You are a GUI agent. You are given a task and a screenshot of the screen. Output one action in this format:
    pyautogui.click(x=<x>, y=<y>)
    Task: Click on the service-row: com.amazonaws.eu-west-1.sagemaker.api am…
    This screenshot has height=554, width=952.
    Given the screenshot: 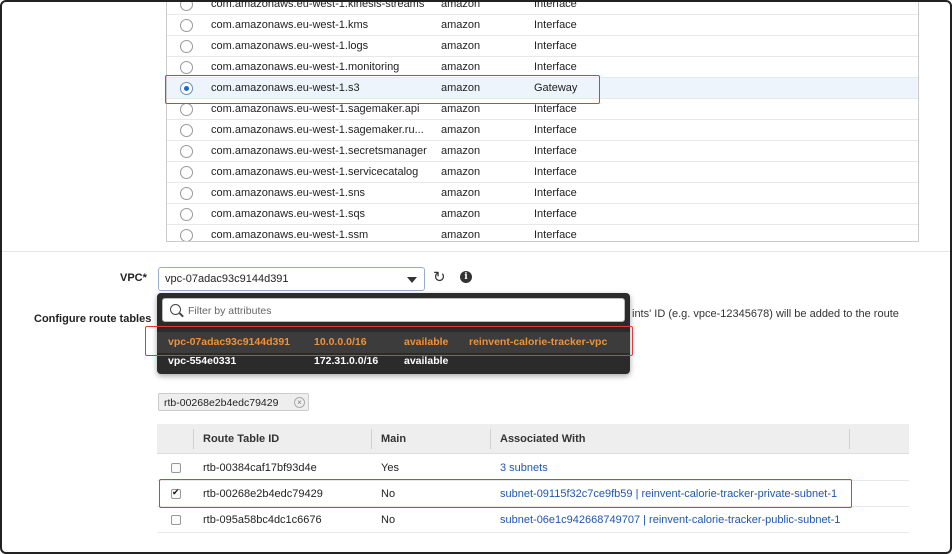 What is the action you would take?
    pyautogui.click(x=542, y=109)
    